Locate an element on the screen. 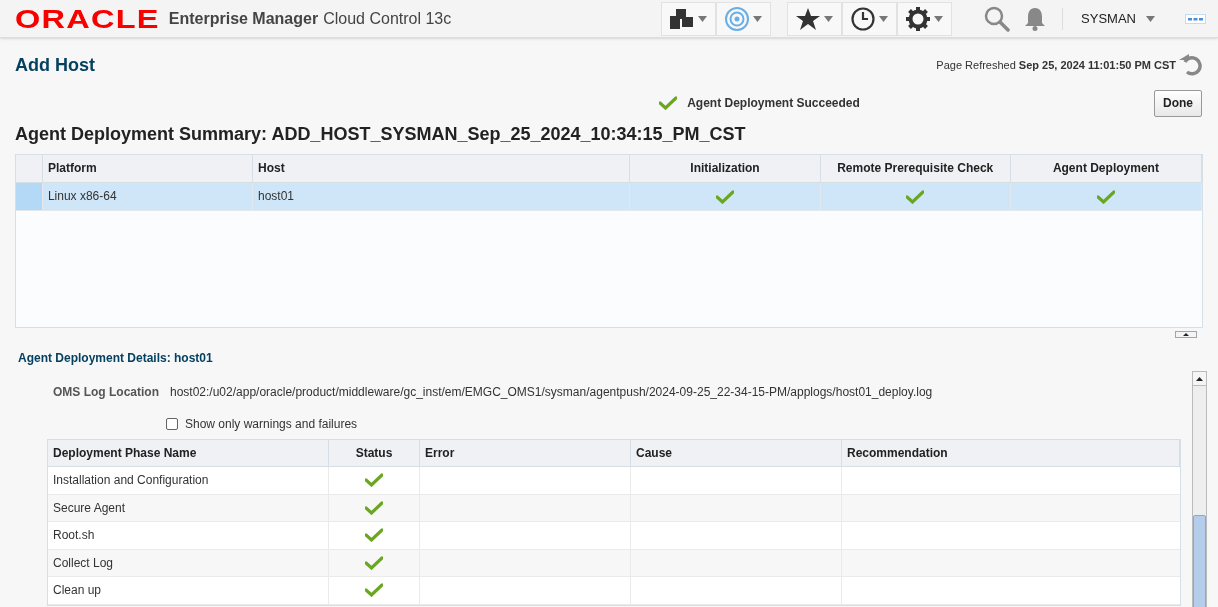 This screenshot has width=1218, height=607. column-header: Remote Prerequisite Check is located at coordinates (915, 168).